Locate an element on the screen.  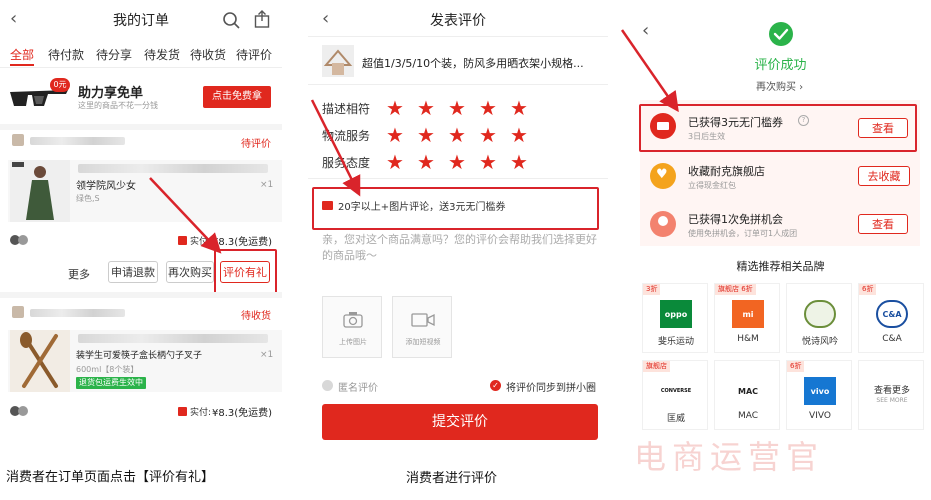
coupon-icon is located at coordinates (327, 205).